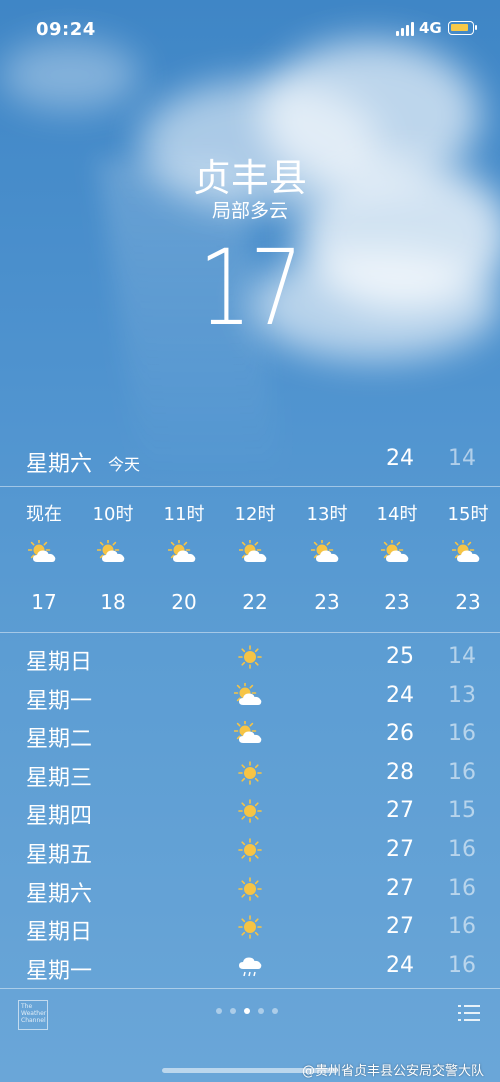 The image size is (500, 1082). What do you see at coordinates (400, 656) in the screenshot?
I see `day-high: 25` at bounding box center [400, 656].